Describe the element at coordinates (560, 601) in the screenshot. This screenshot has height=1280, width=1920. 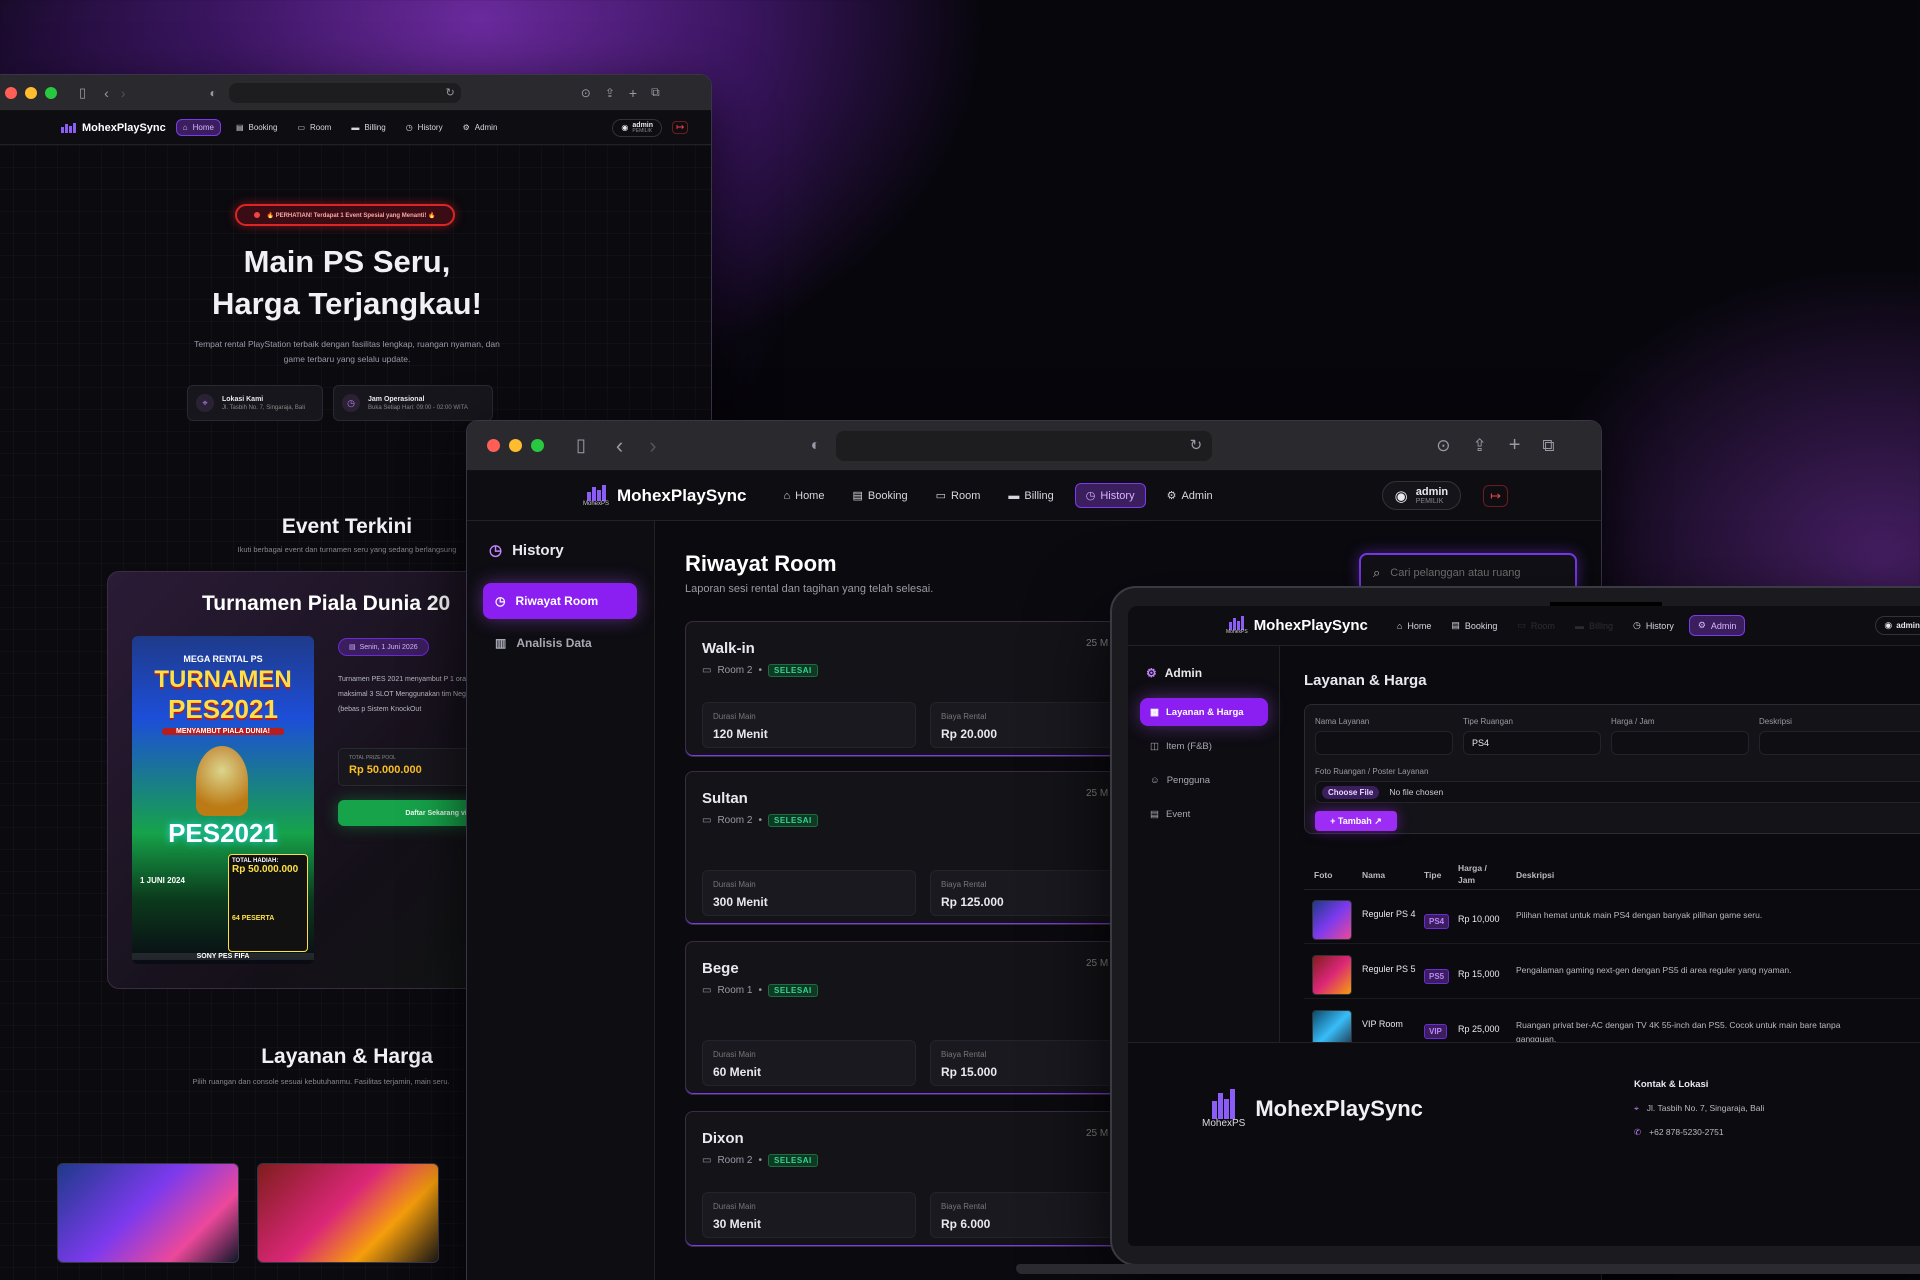
I see `sidebar-item-riwayat-room: ◷ Riwayat Room` at that location.